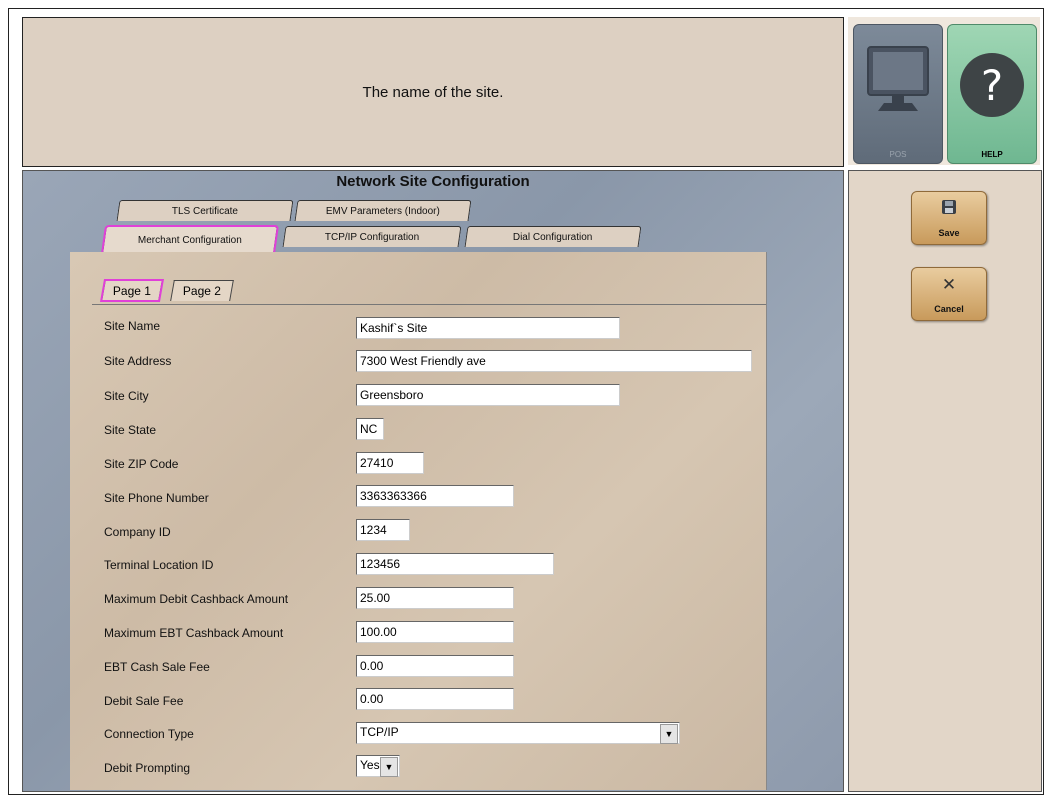 The width and height of the screenshot is (1052, 795). I want to click on label-terminal-location-id: Terminal Location ID, so click(159, 565).